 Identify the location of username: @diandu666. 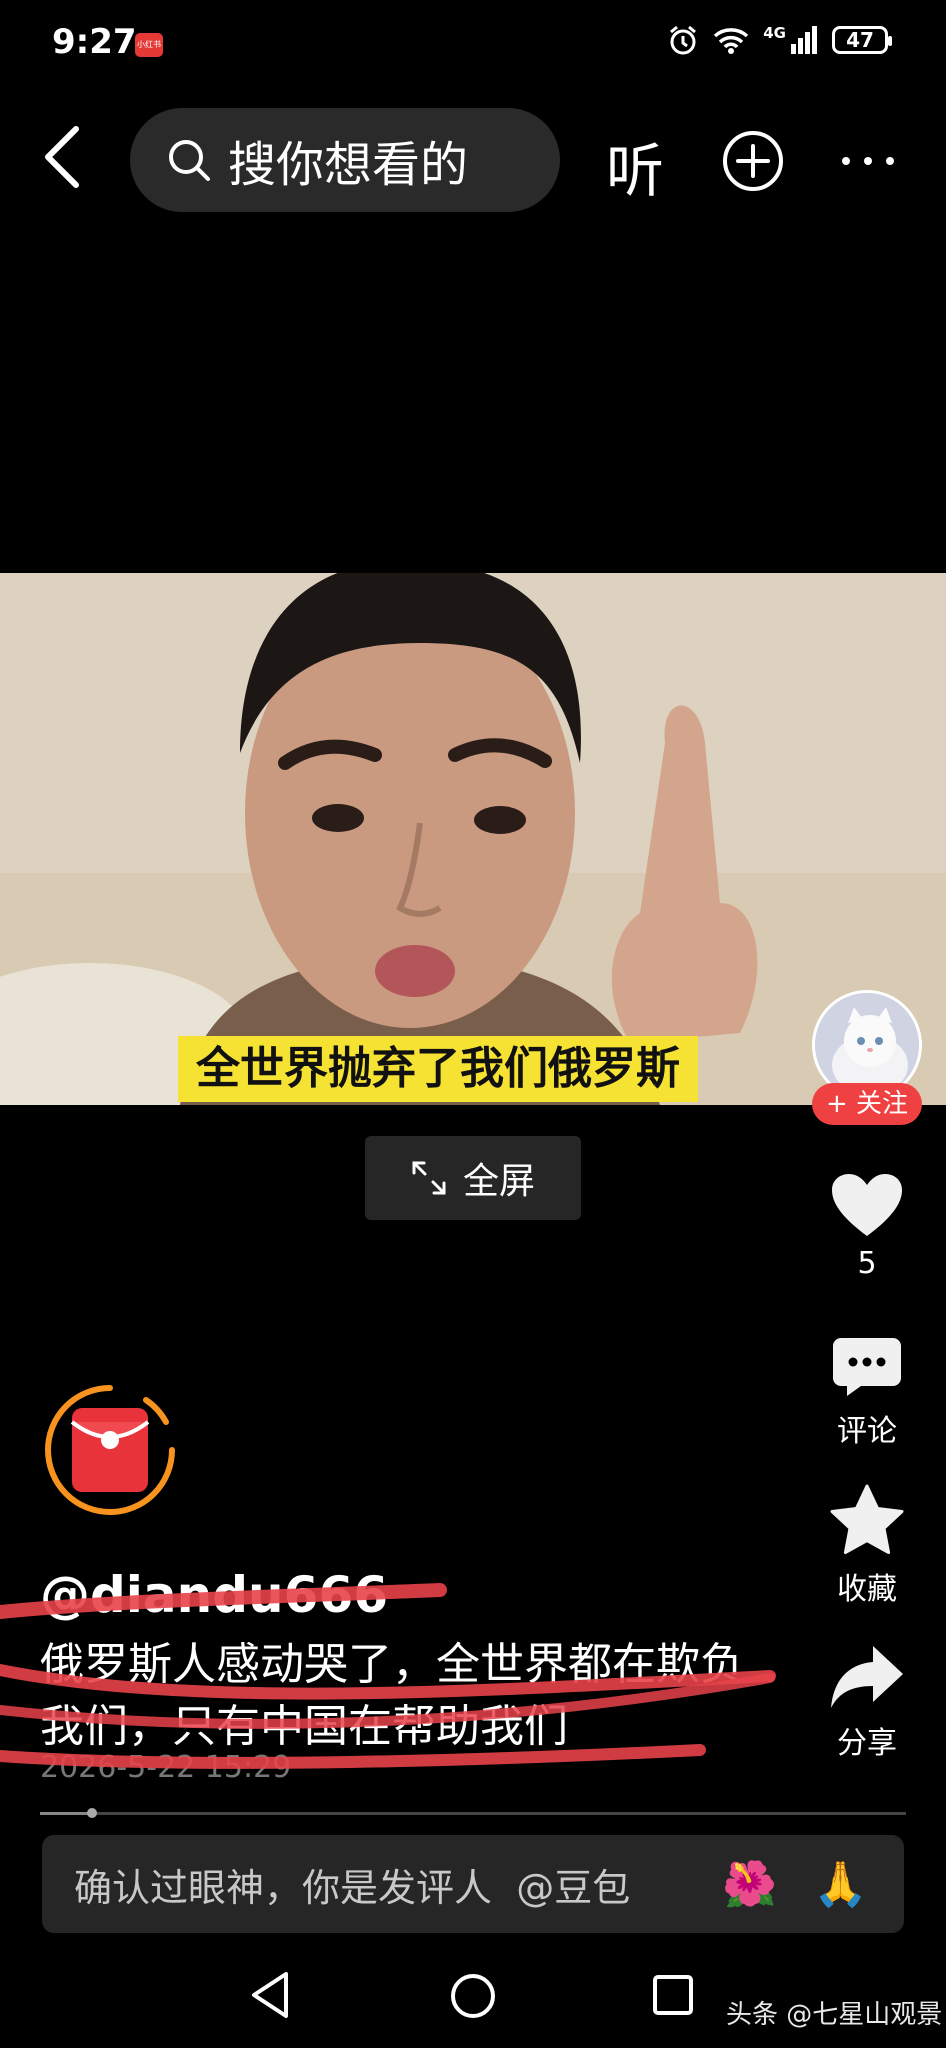
(214, 1595).